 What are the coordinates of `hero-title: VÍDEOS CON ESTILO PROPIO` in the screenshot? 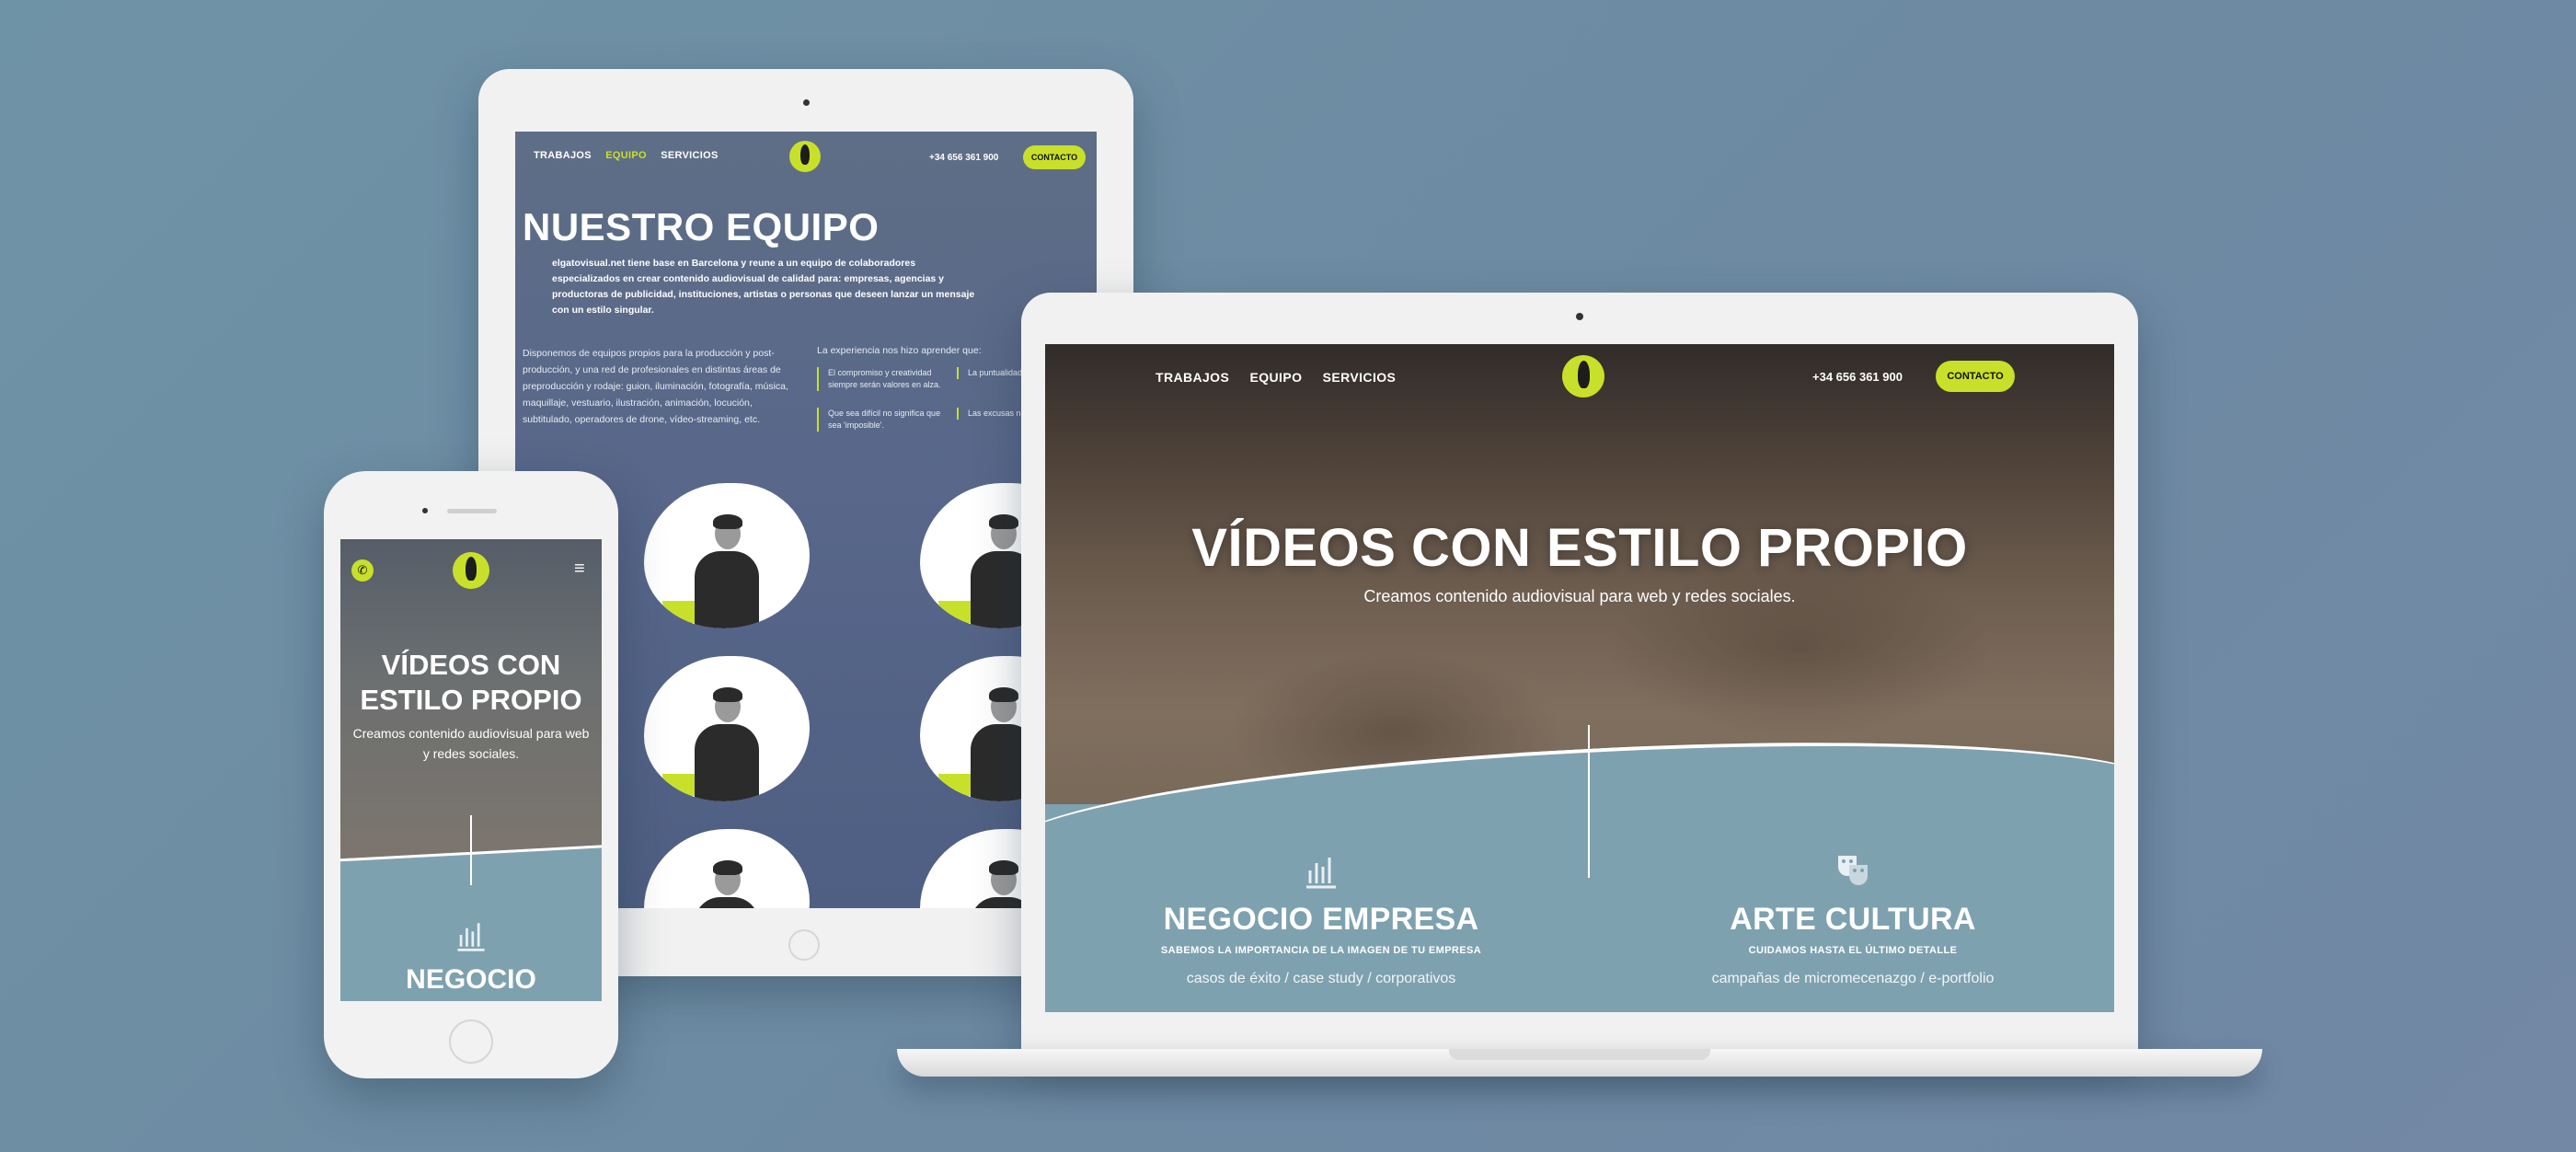 It's located at (1579, 548).